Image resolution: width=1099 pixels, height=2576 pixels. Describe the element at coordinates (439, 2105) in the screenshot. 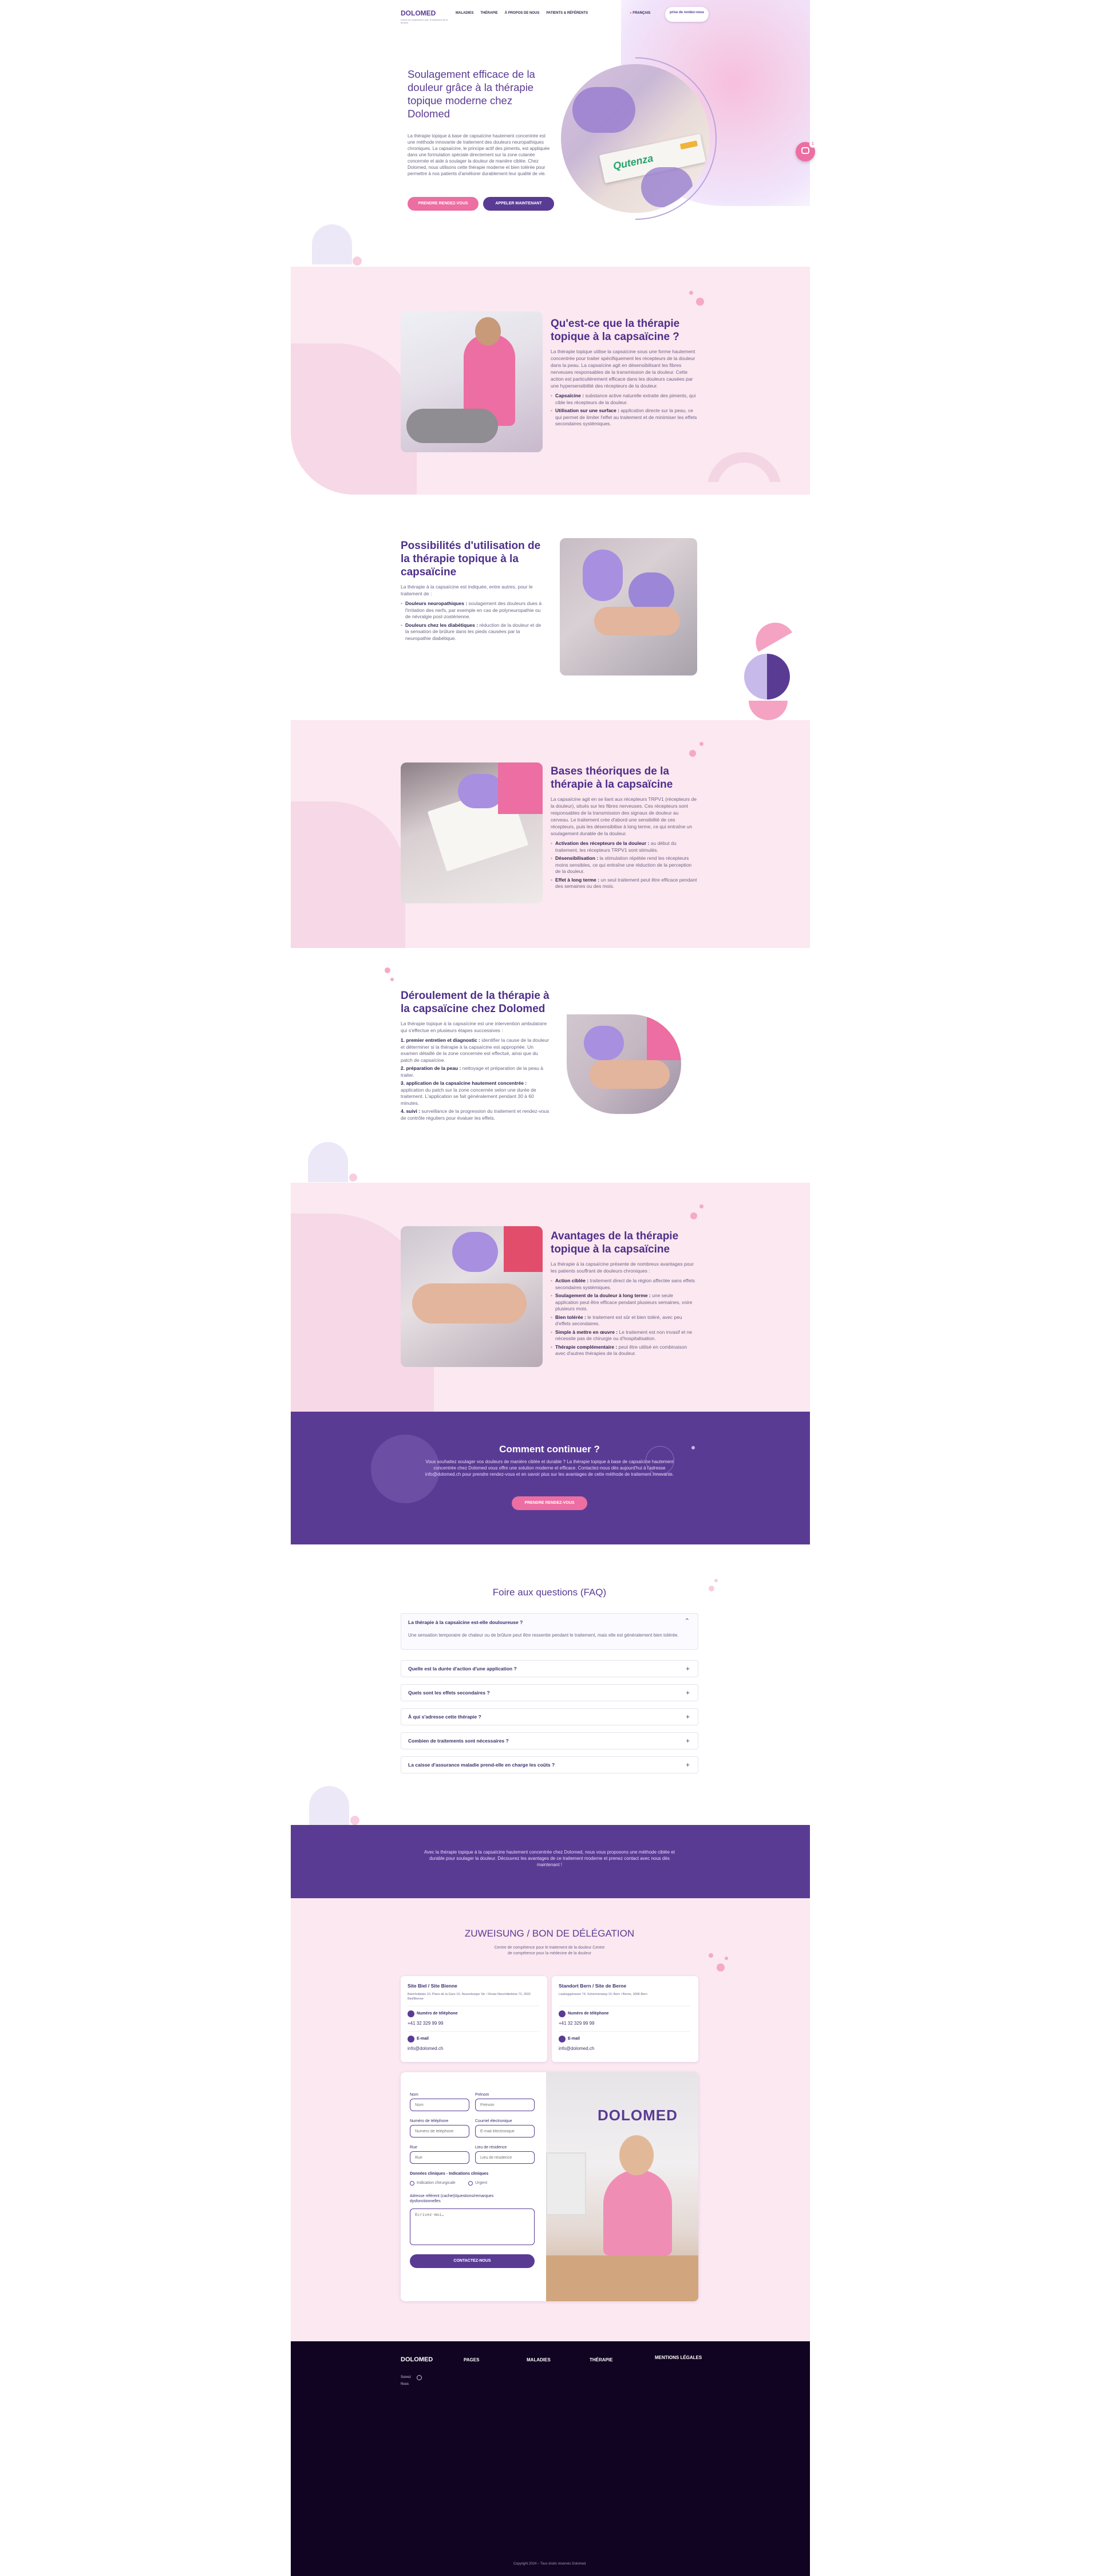

I see `name-input` at that location.